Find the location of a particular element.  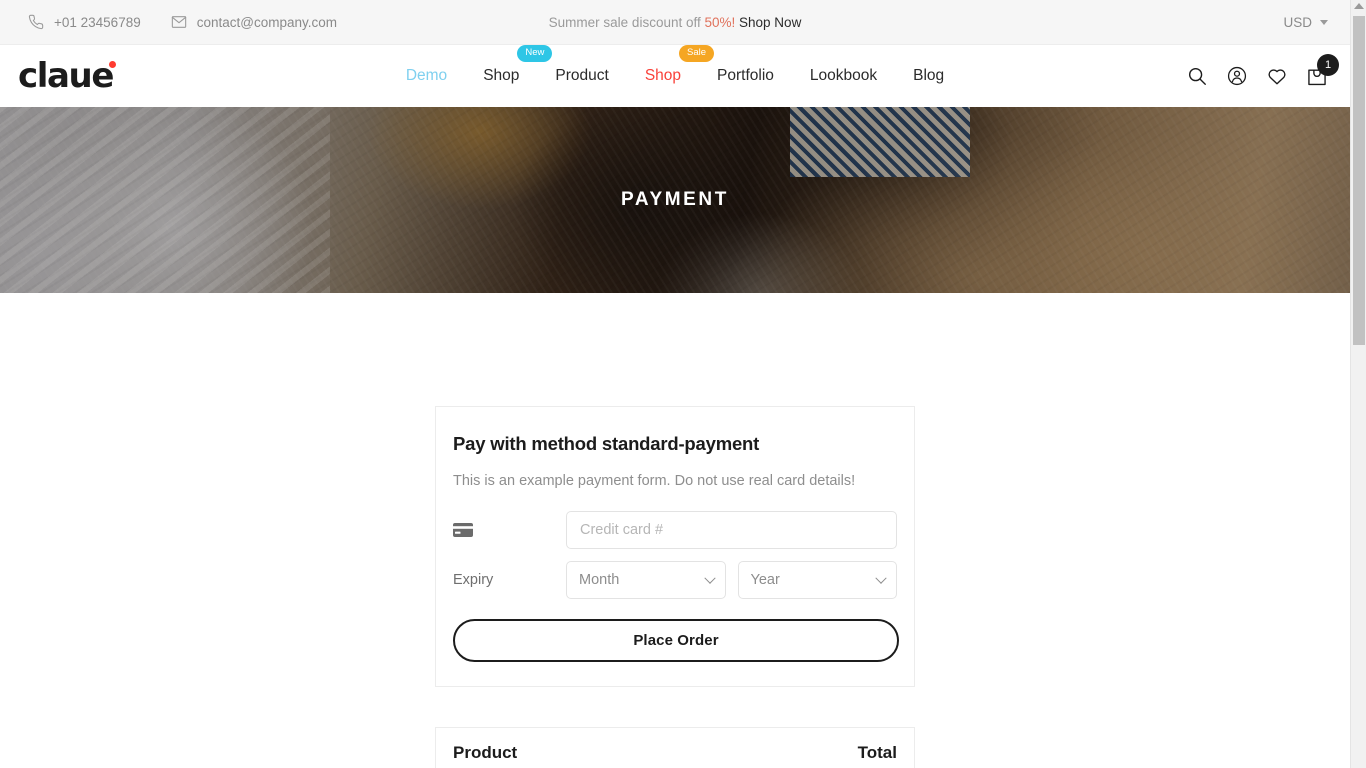

nav-label: Lookbook is located at coordinates (843, 75).